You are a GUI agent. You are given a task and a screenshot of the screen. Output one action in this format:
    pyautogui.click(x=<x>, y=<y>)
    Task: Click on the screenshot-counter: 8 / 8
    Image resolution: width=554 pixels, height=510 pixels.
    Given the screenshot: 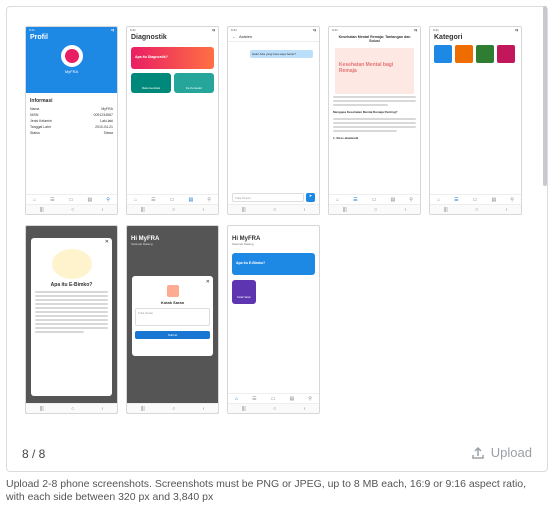 What is the action you would take?
    pyautogui.click(x=34, y=454)
    